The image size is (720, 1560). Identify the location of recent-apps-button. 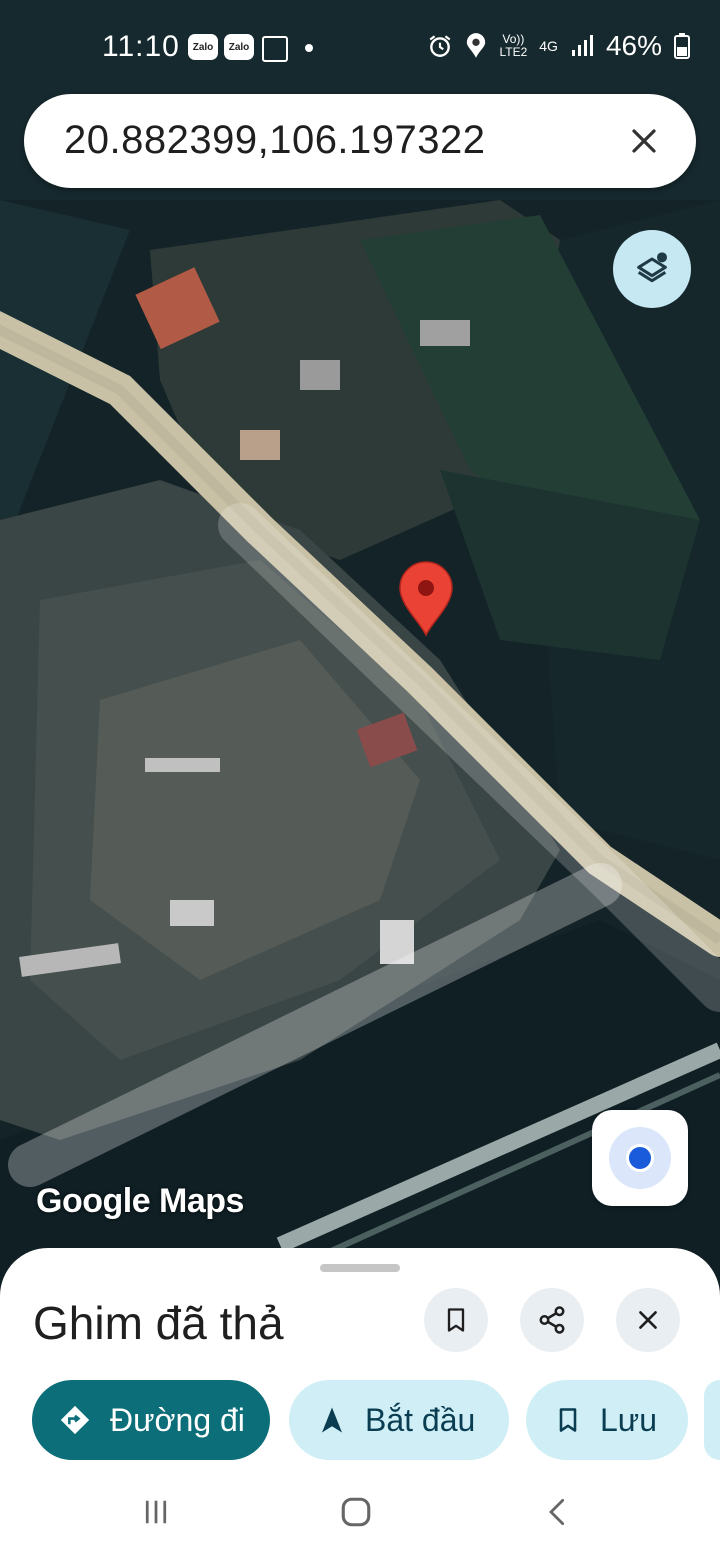
(156, 1512).